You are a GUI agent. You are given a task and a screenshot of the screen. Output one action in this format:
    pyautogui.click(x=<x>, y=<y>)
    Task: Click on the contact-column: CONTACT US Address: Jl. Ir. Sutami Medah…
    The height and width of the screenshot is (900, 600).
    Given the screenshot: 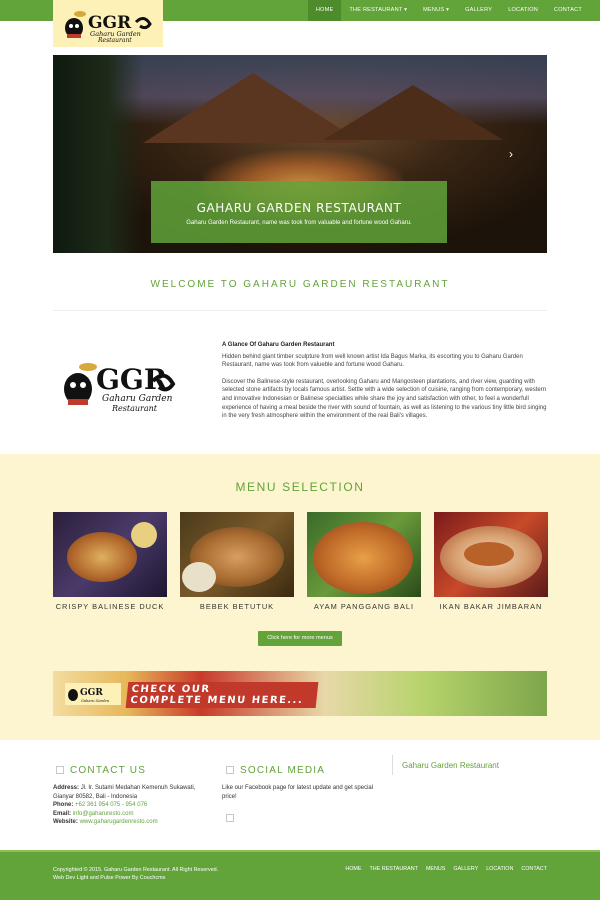 What is the action you would take?
    pyautogui.click(x=129, y=796)
    